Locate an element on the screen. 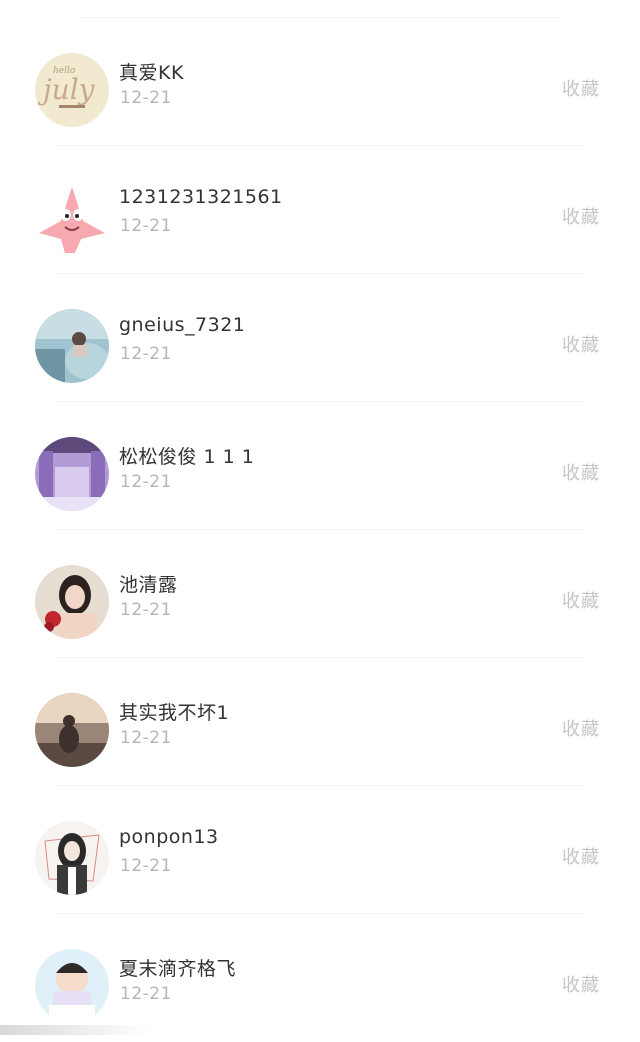 Image resolution: width=640 pixels, height=1042 pixels. list-item: 夏末滴齐格飞 12-21 收藏 is located at coordinates (320, 978).